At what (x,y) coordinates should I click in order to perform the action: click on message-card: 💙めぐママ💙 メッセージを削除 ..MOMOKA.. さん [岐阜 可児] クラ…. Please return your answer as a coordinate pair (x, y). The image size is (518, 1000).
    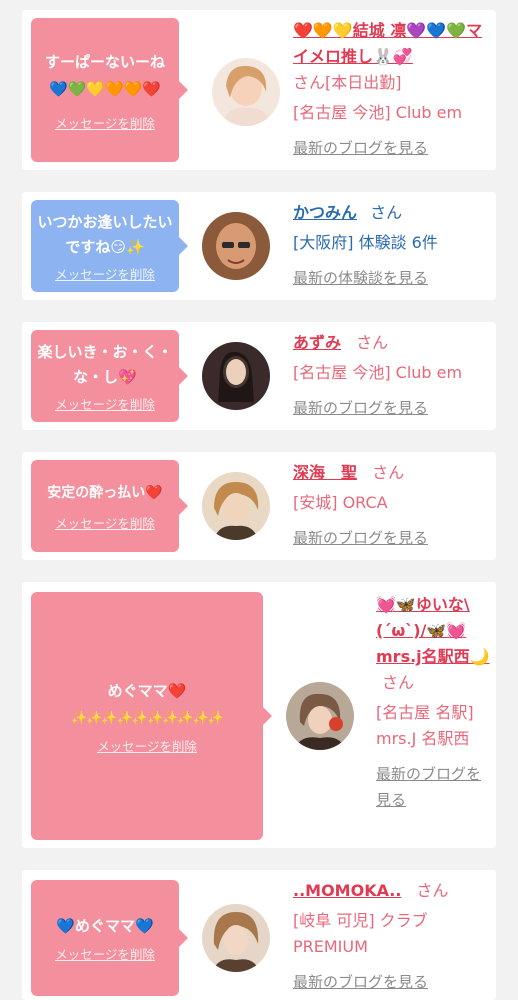
    Looking at the image, I should click on (259, 935).